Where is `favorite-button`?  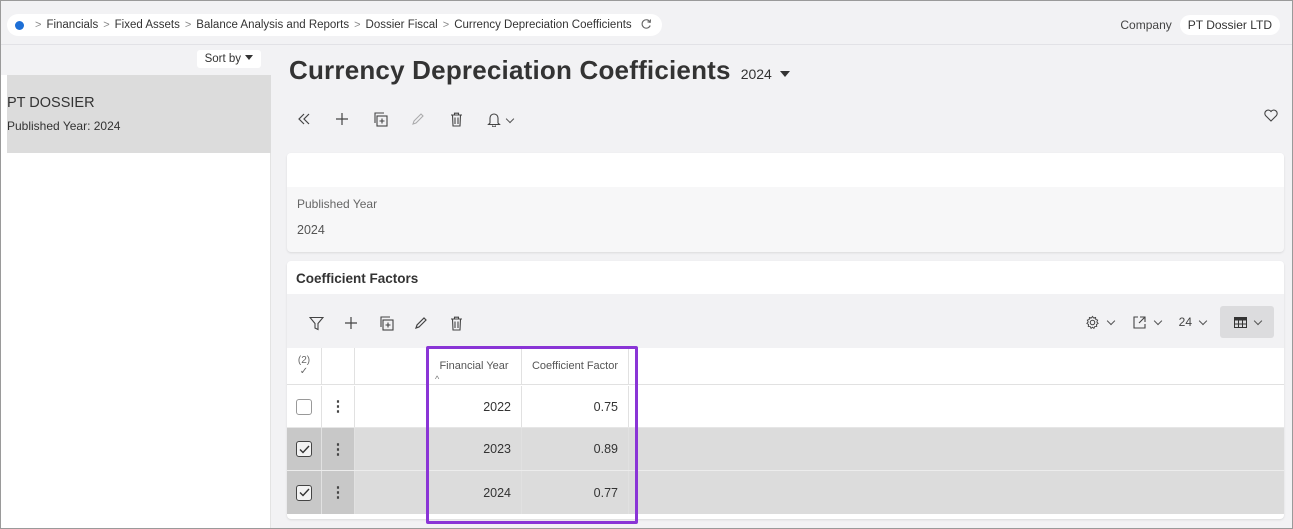
favorite-button is located at coordinates (1271, 118).